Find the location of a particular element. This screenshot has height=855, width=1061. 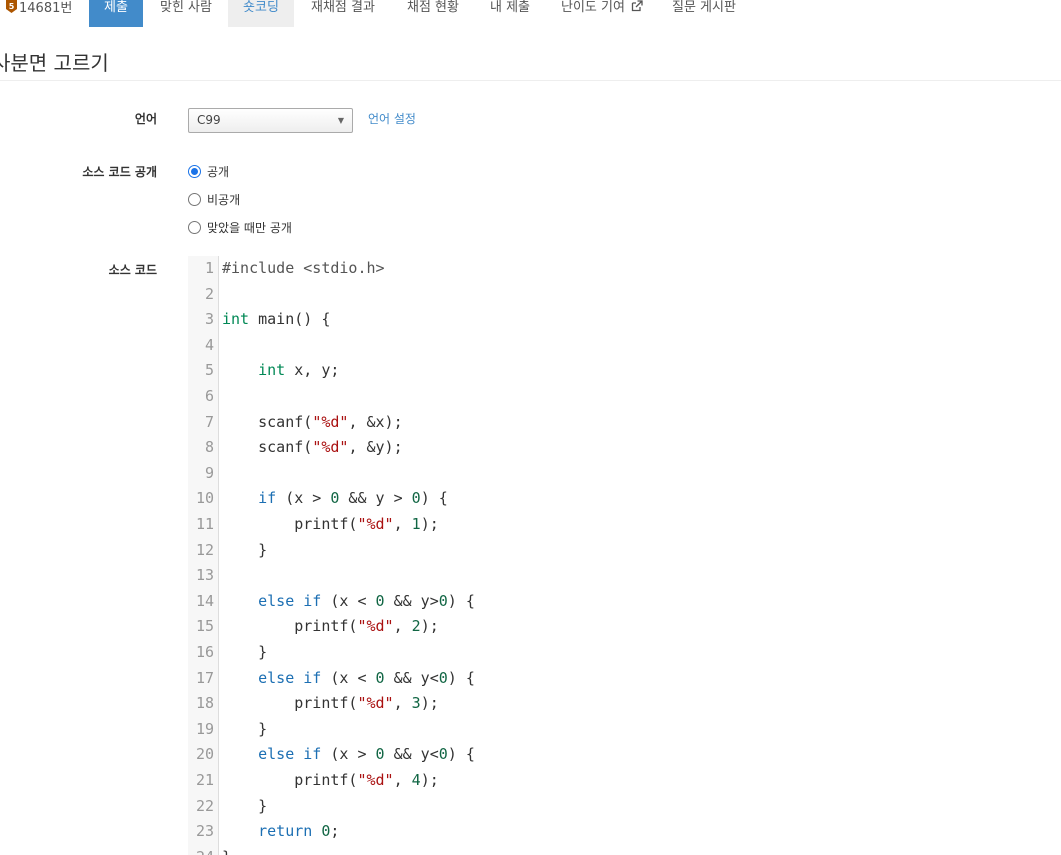

visibility-option-private: 비공개 is located at coordinates (214, 199).